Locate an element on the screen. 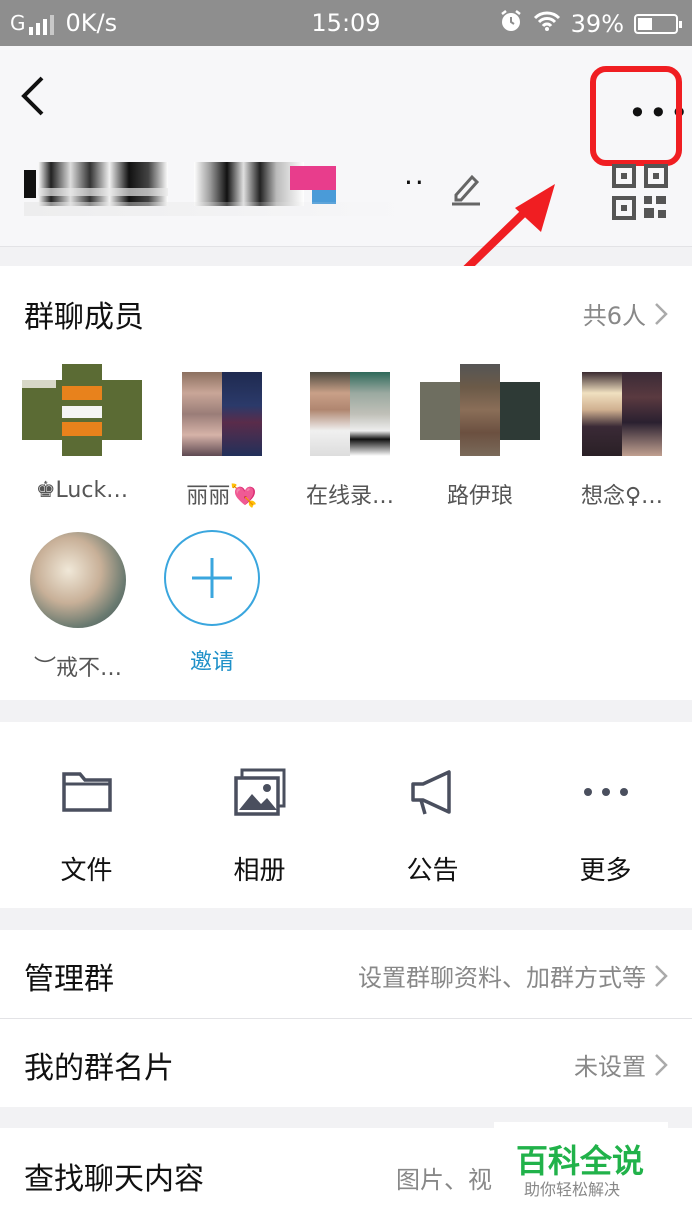 This screenshot has height=1230, width=692. row-label: 管理群 is located at coordinates (69, 979).